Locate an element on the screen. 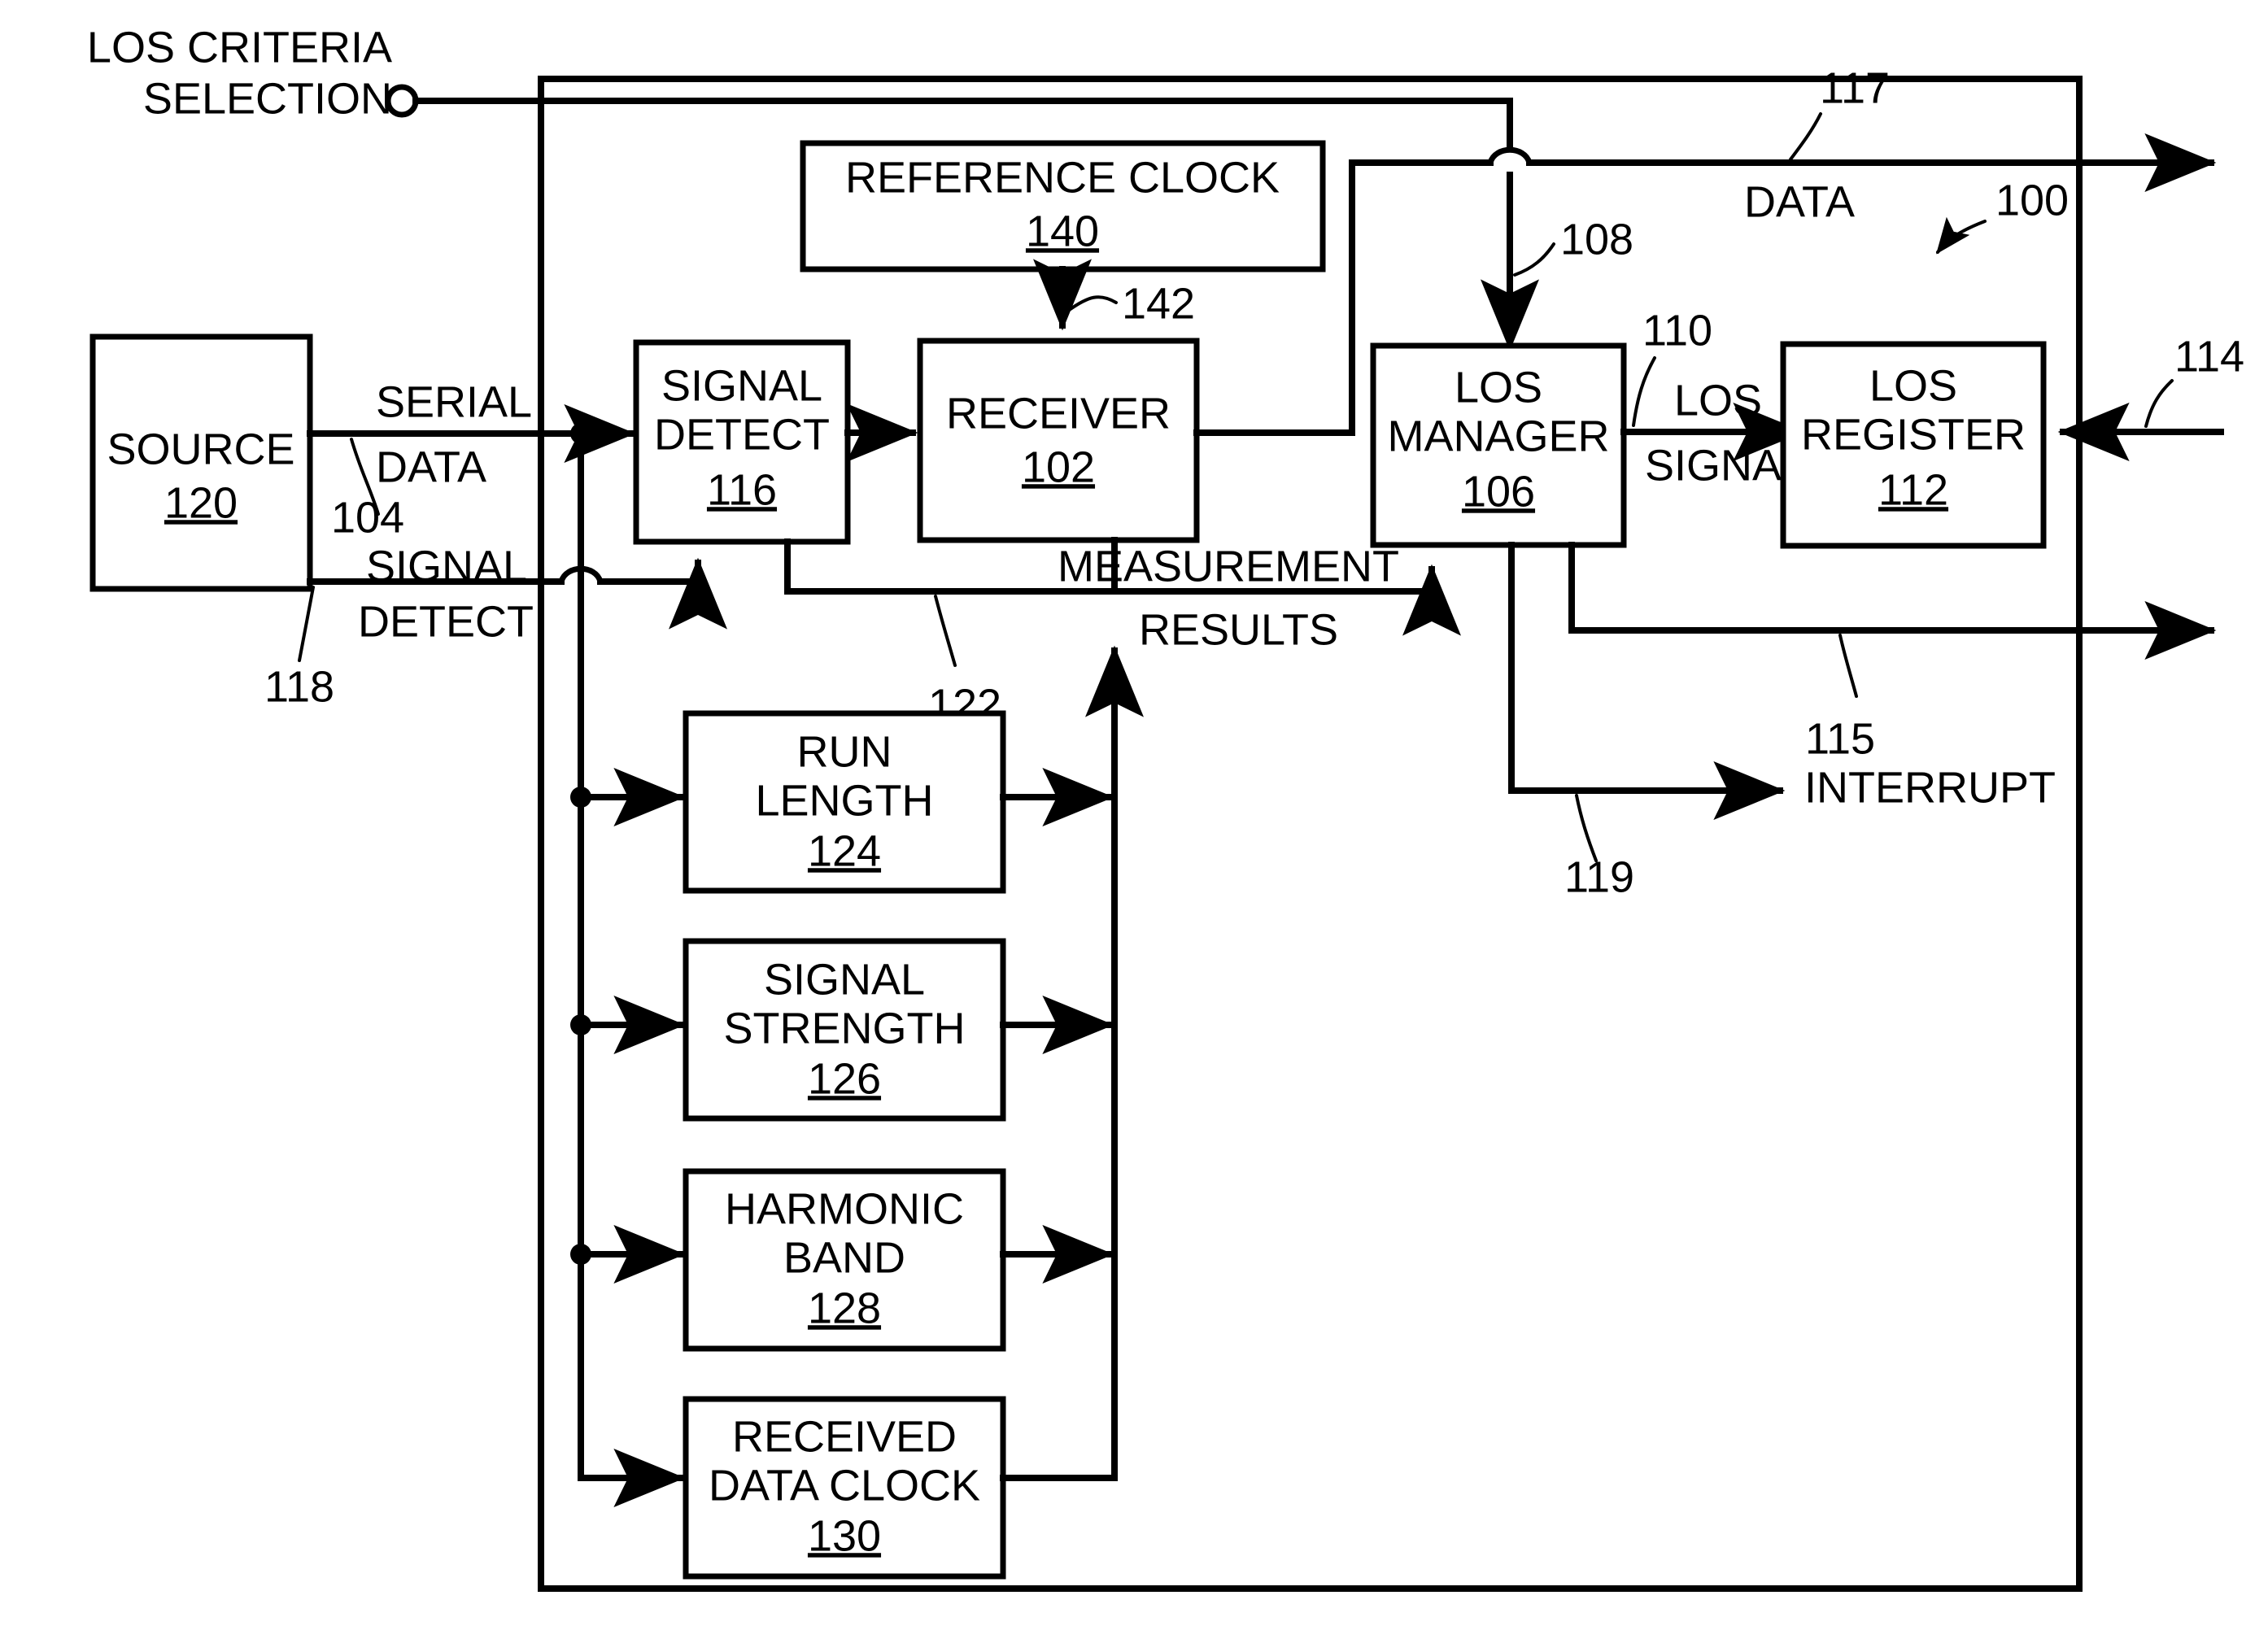 The height and width of the screenshot is (1652, 2268). los-criteria-label-line1: LOS CRITERIA is located at coordinates (240, 47).